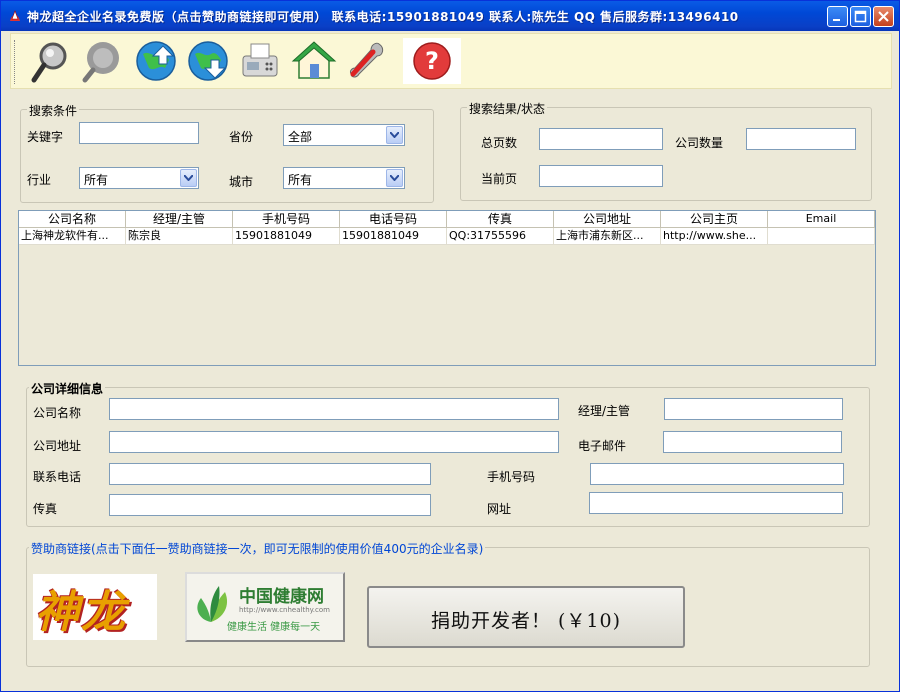 The image size is (900, 692). I want to click on donate-button-label: 捐助开发者！ (￥10), so click(526, 621).